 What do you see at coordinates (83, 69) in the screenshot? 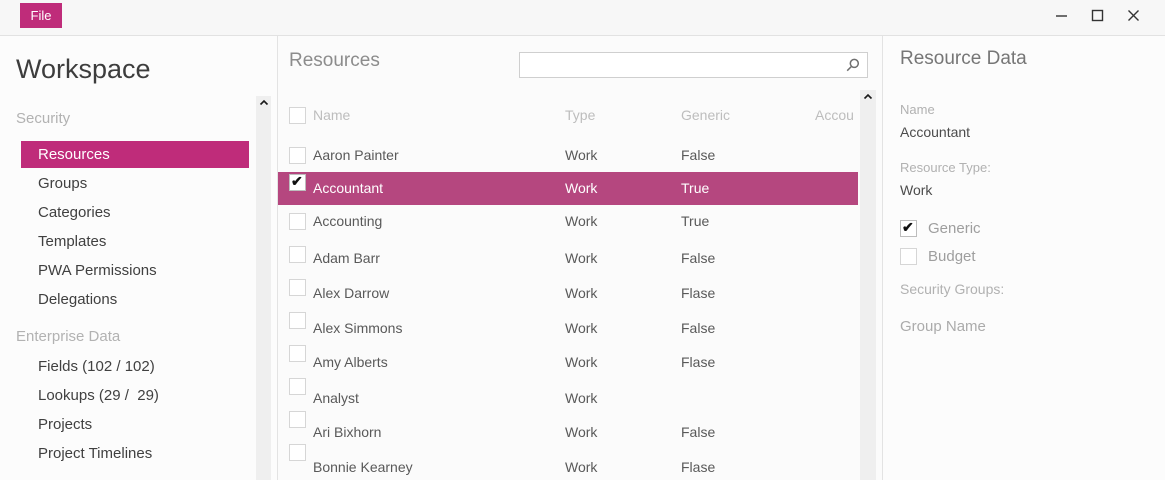
I see `sidebar-title: Workspace` at bounding box center [83, 69].